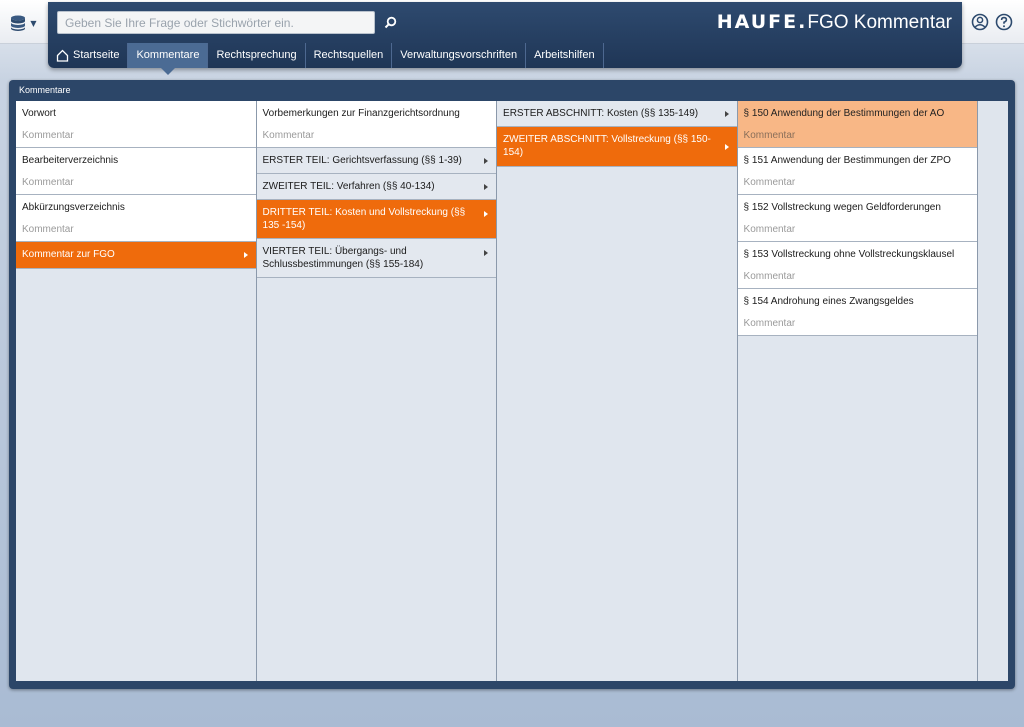  What do you see at coordinates (39, 113) in the screenshot?
I see `item-title: Vorwort` at bounding box center [39, 113].